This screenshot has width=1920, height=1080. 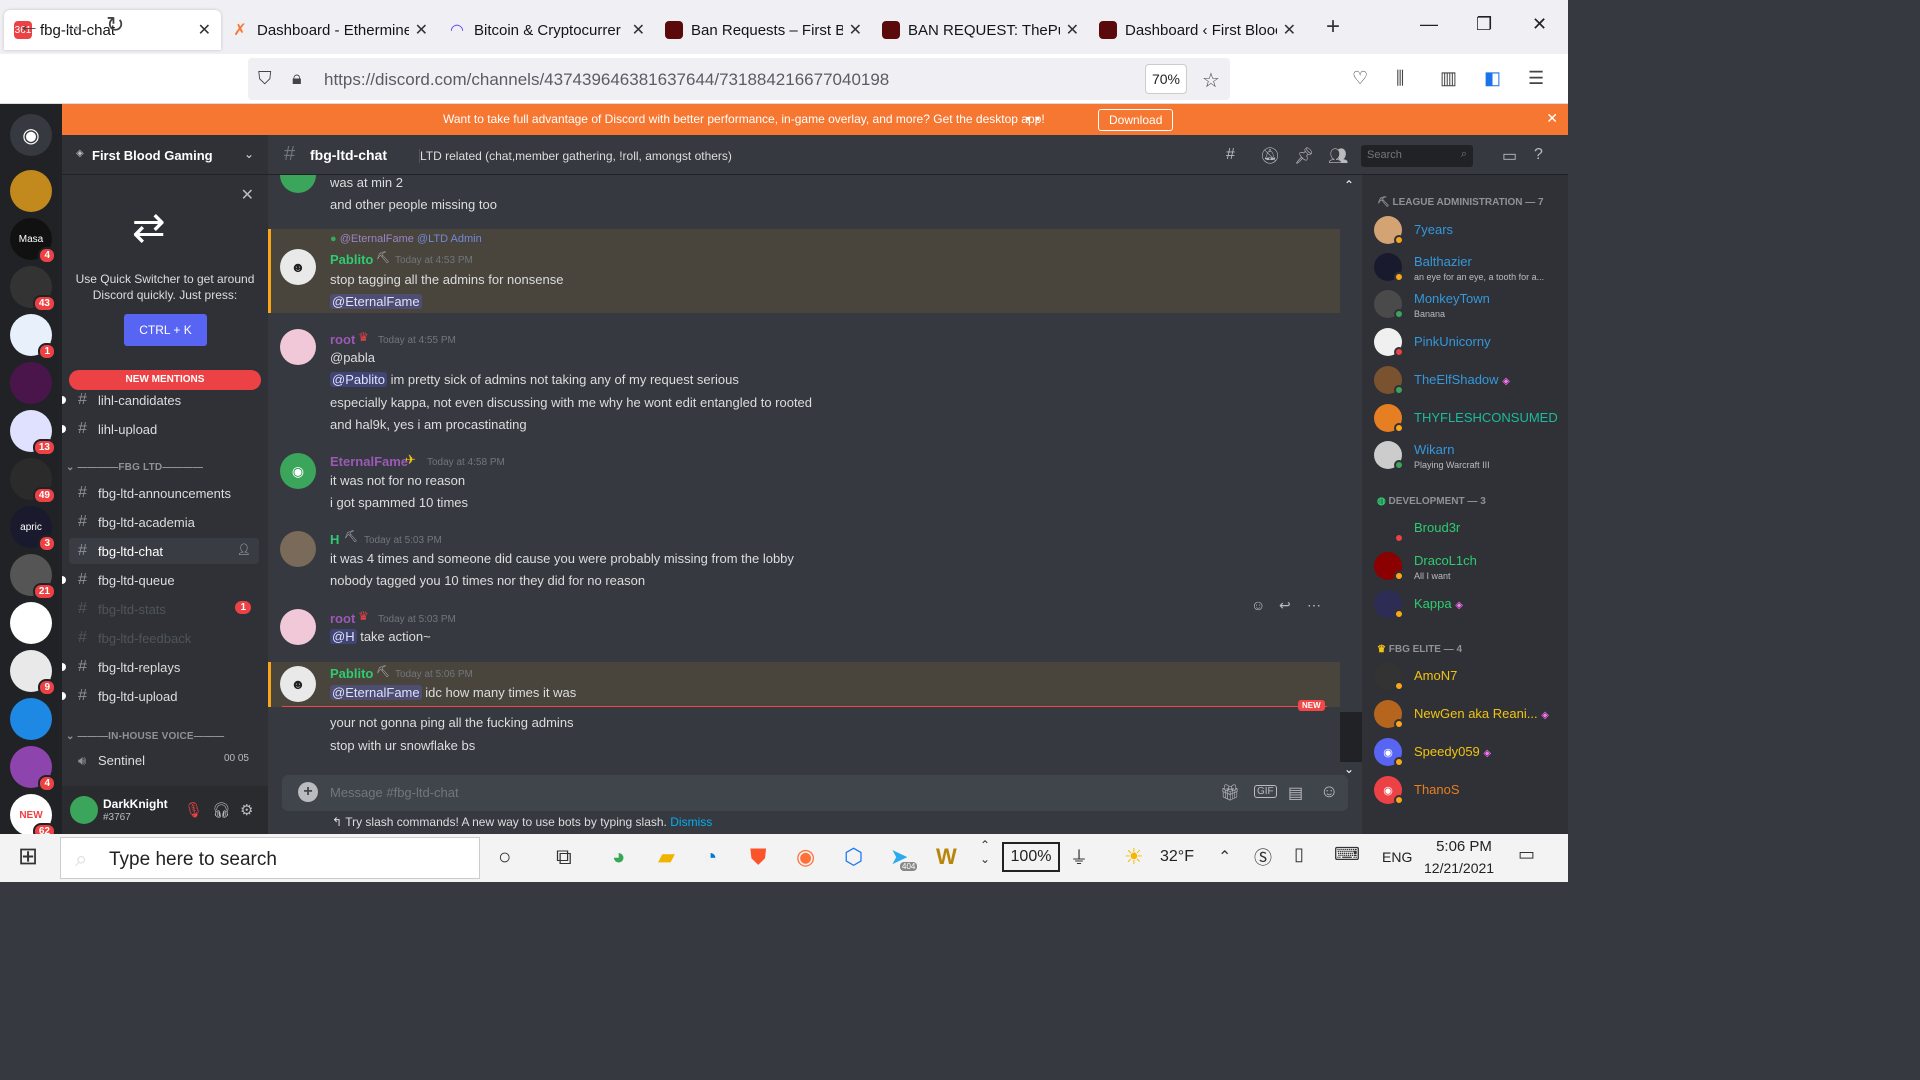 What do you see at coordinates (946, 857) in the screenshot?
I see `warcraft-icon: W` at bounding box center [946, 857].